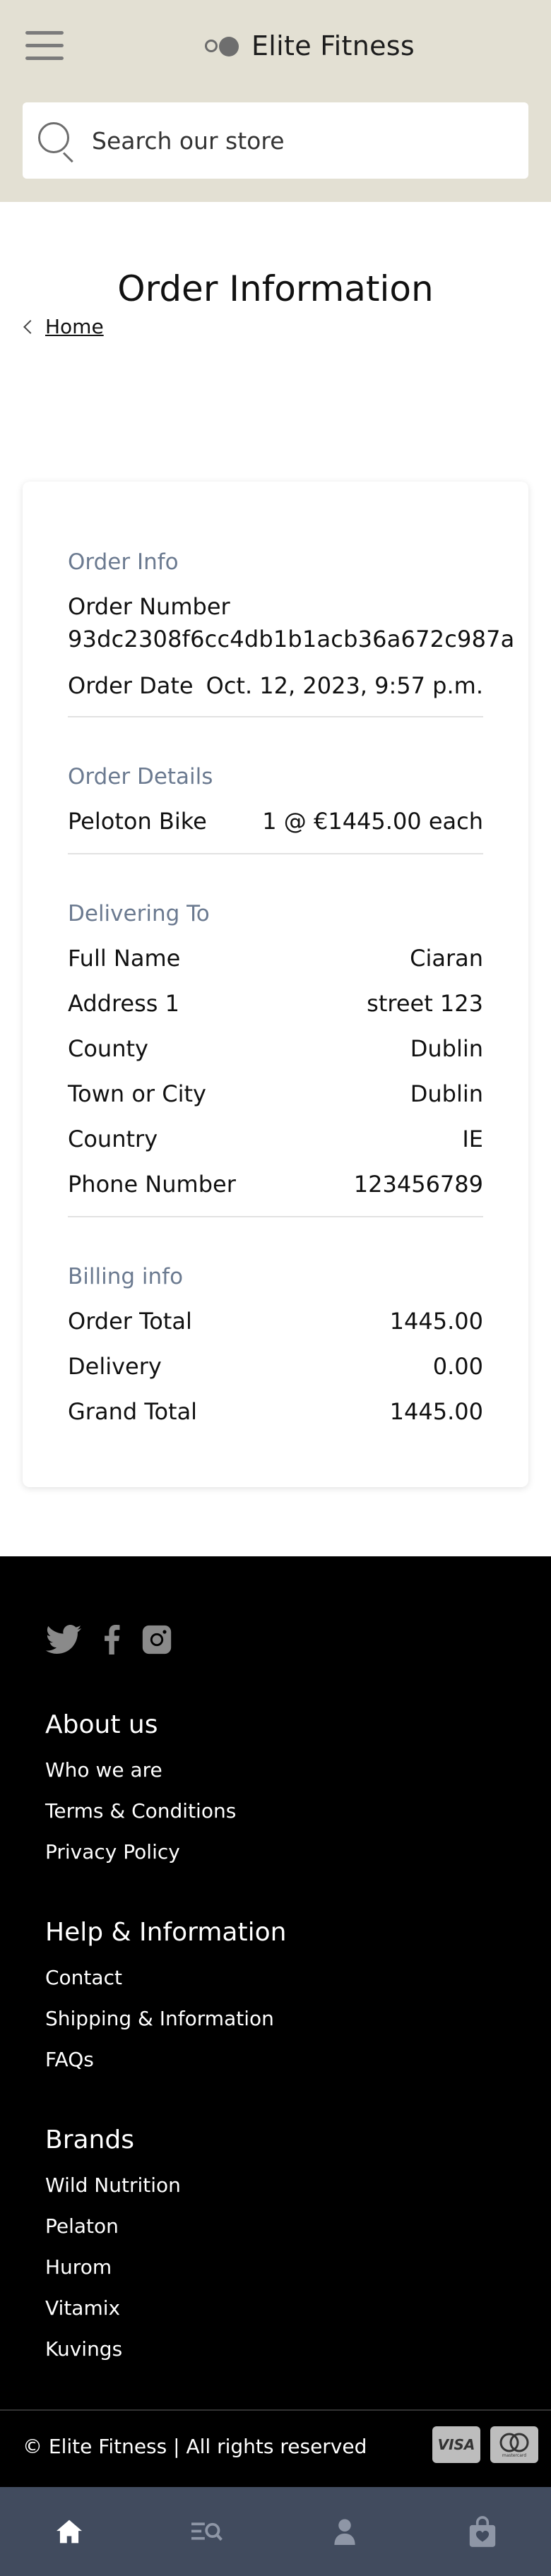 Image resolution: width=551 pixels, height=2576 pixels. What do you see at coordinates (115, 1366) in the screenshot?
I see `delivery-label: Delivery` at bounding box center [115, 1366].